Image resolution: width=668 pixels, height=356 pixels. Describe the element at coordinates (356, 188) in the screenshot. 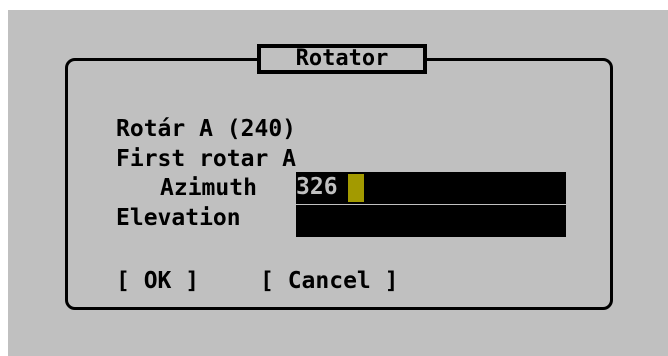

I see `text-cursor` at that location.